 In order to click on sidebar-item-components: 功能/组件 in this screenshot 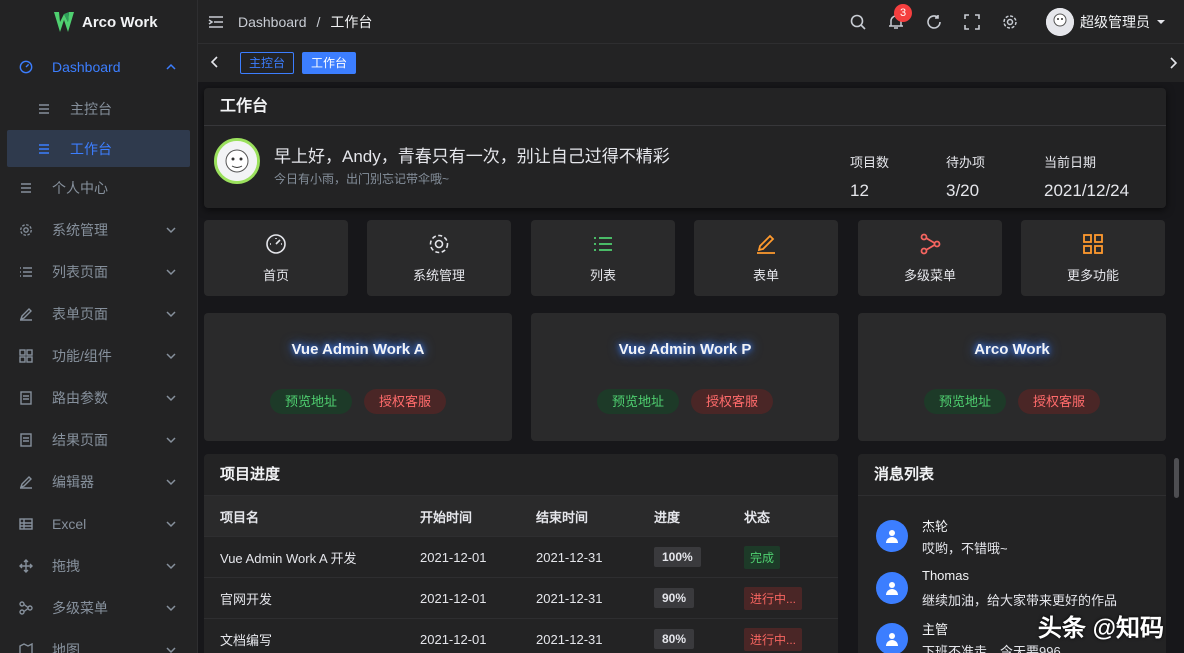, I will do `click(98, 356)`.